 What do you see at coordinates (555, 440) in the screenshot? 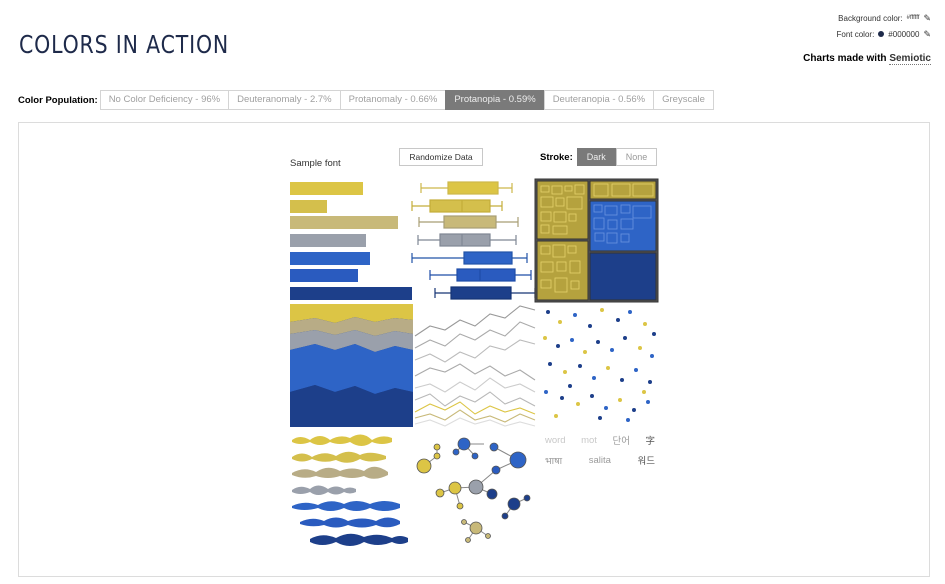
I see `word-cloud-word: word` at bounding box center [555, 440].